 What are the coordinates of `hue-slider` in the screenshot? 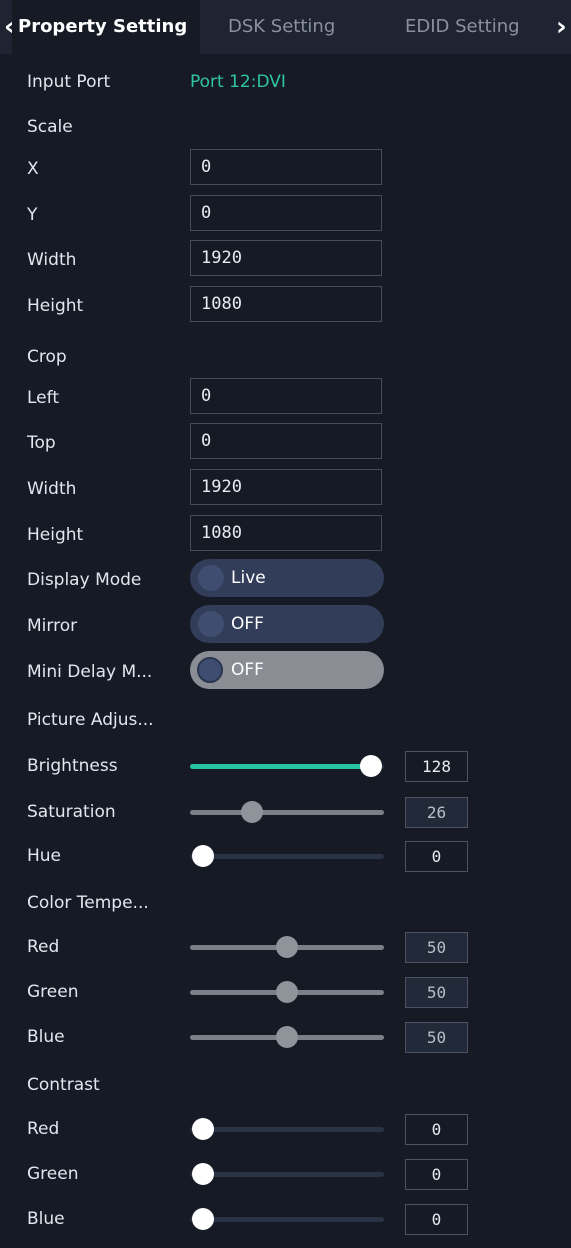 It's located at (287, 857).